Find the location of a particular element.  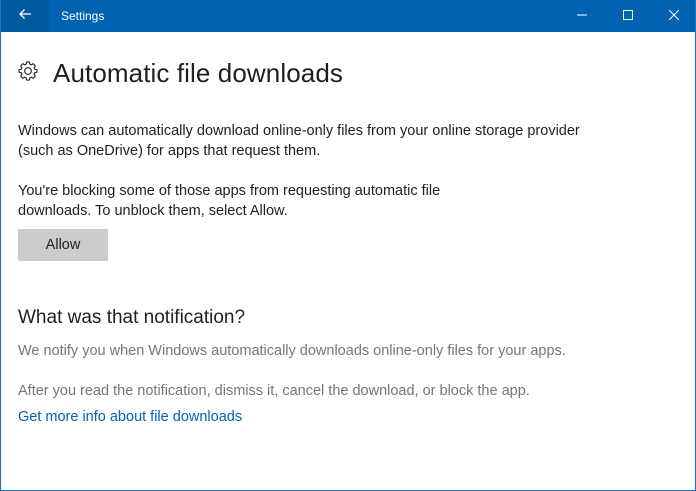

back-button is located at coordinates (25, 16).